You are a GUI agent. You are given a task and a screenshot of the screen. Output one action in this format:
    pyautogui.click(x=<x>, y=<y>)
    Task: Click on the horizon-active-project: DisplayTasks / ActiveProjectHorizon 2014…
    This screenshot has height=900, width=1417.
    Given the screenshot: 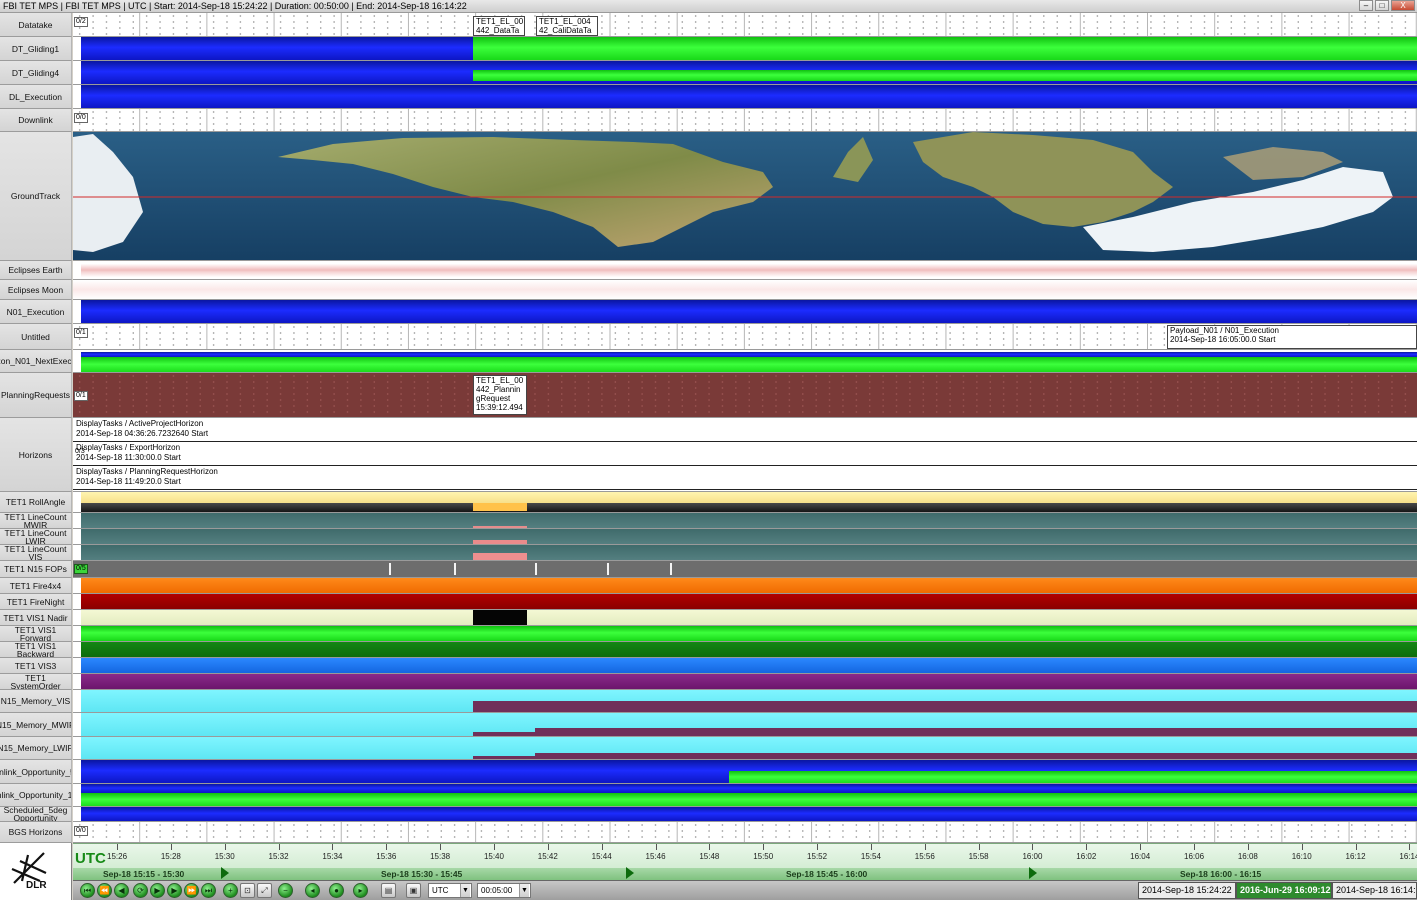 What is the action you would take?
    pyautogui.click(x=745, y=430)
    